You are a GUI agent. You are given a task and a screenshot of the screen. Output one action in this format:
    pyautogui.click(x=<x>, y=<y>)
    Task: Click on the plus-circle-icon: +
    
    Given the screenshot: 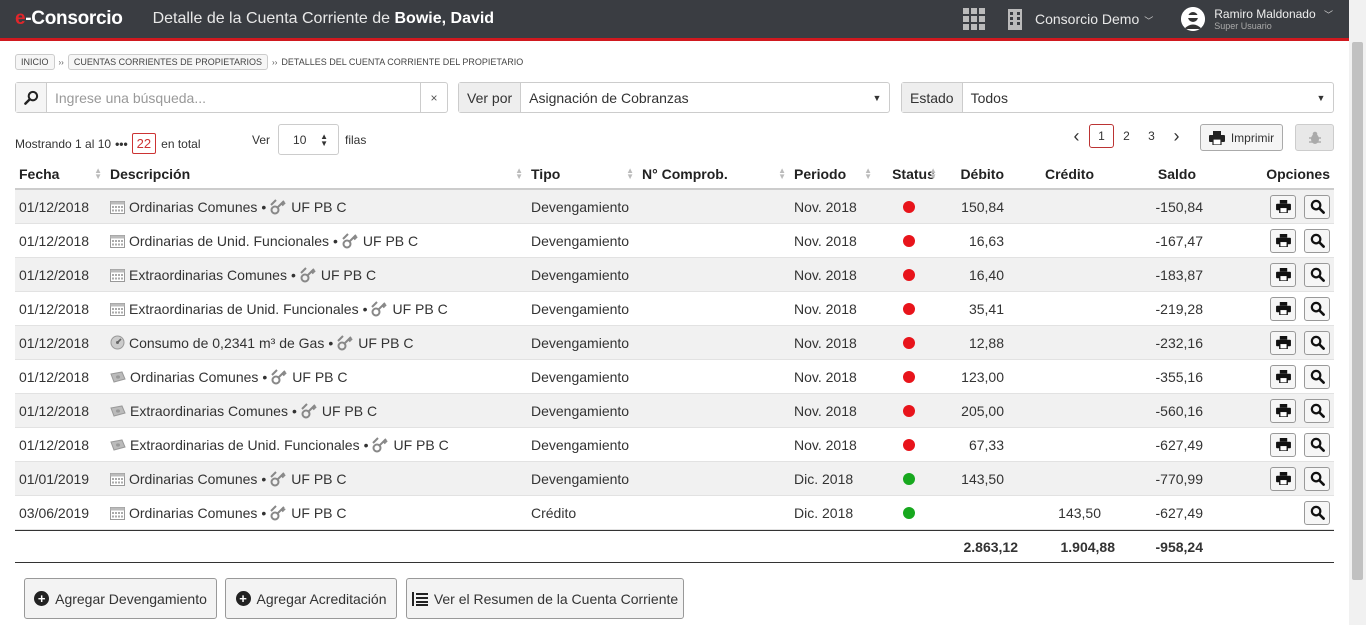 What is the action you would take?
    pyautogui.click(x=42, y=598)
    